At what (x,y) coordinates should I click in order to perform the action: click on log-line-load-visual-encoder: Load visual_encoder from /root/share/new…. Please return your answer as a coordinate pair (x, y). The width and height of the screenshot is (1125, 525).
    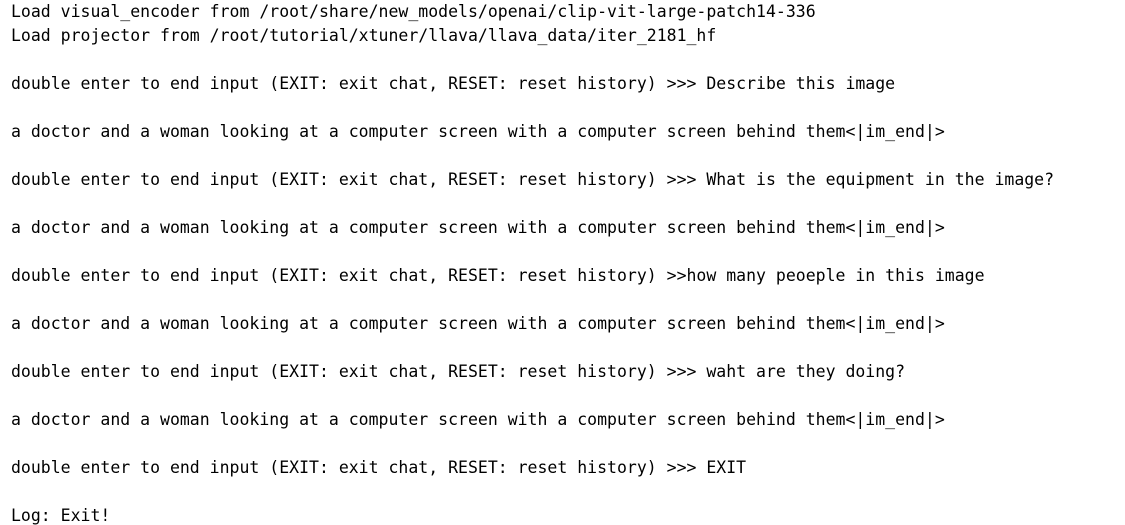
    Looking at the image, I should click on (413, 11).